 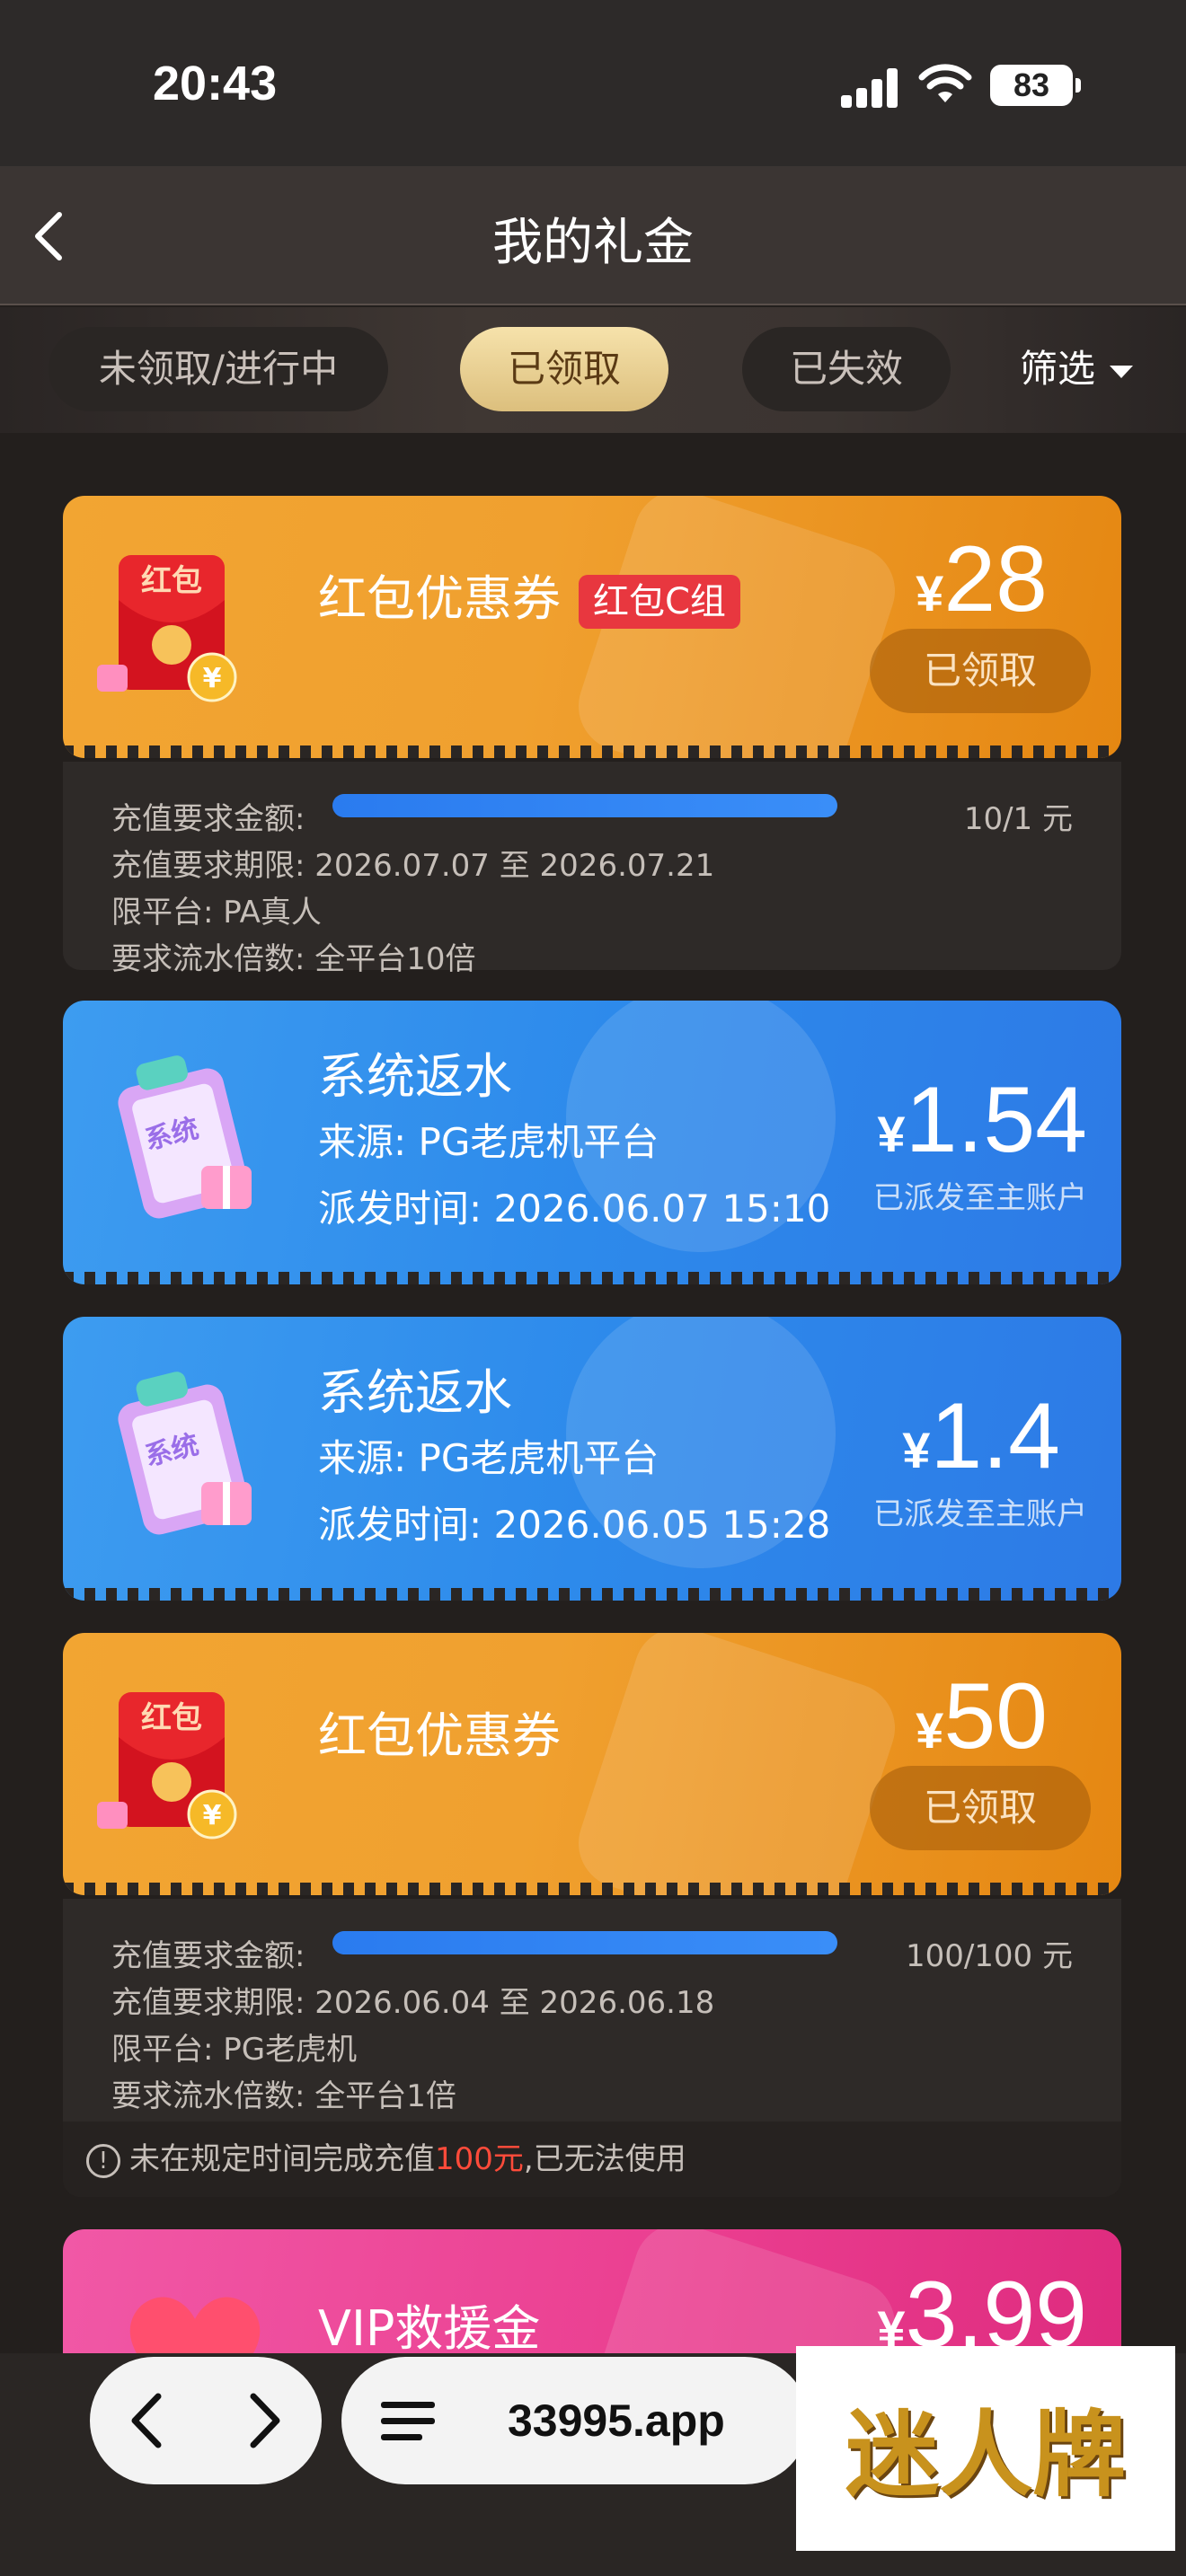 I want to click on coupon-amount: ¥28, so click(x=982, y=579).